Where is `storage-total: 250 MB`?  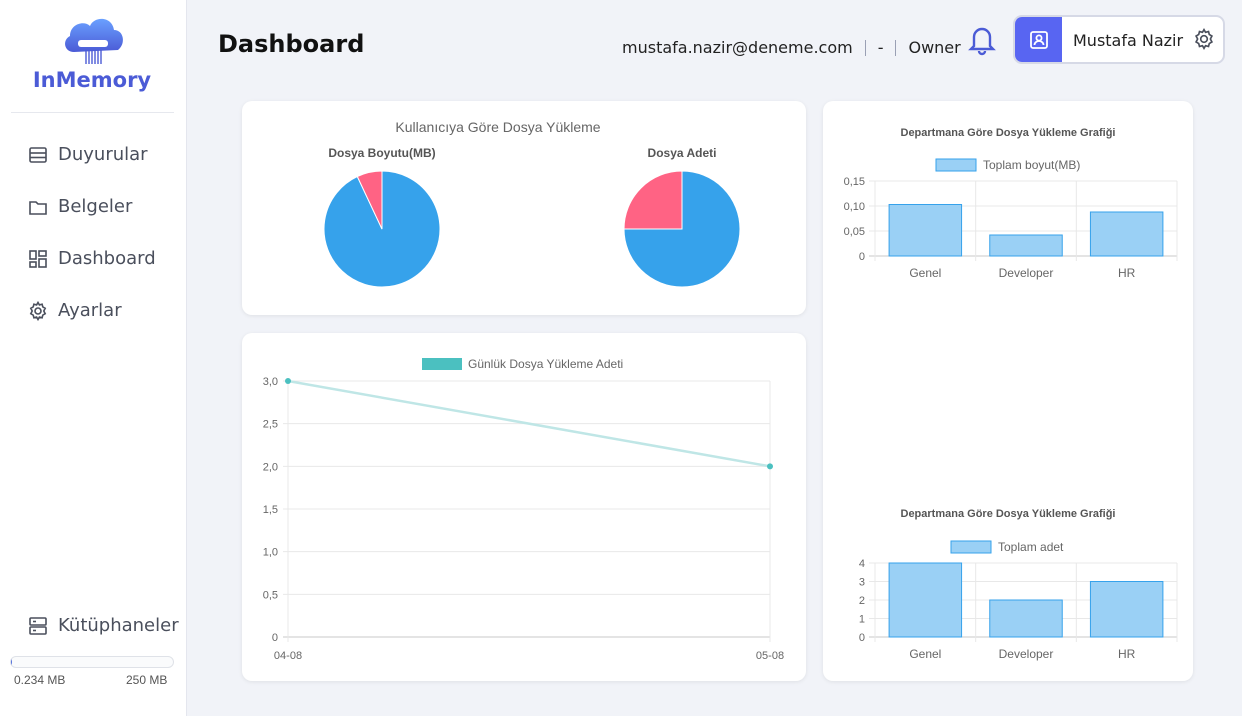 storage-total: 250 MB is located at coordinates (147, 680).